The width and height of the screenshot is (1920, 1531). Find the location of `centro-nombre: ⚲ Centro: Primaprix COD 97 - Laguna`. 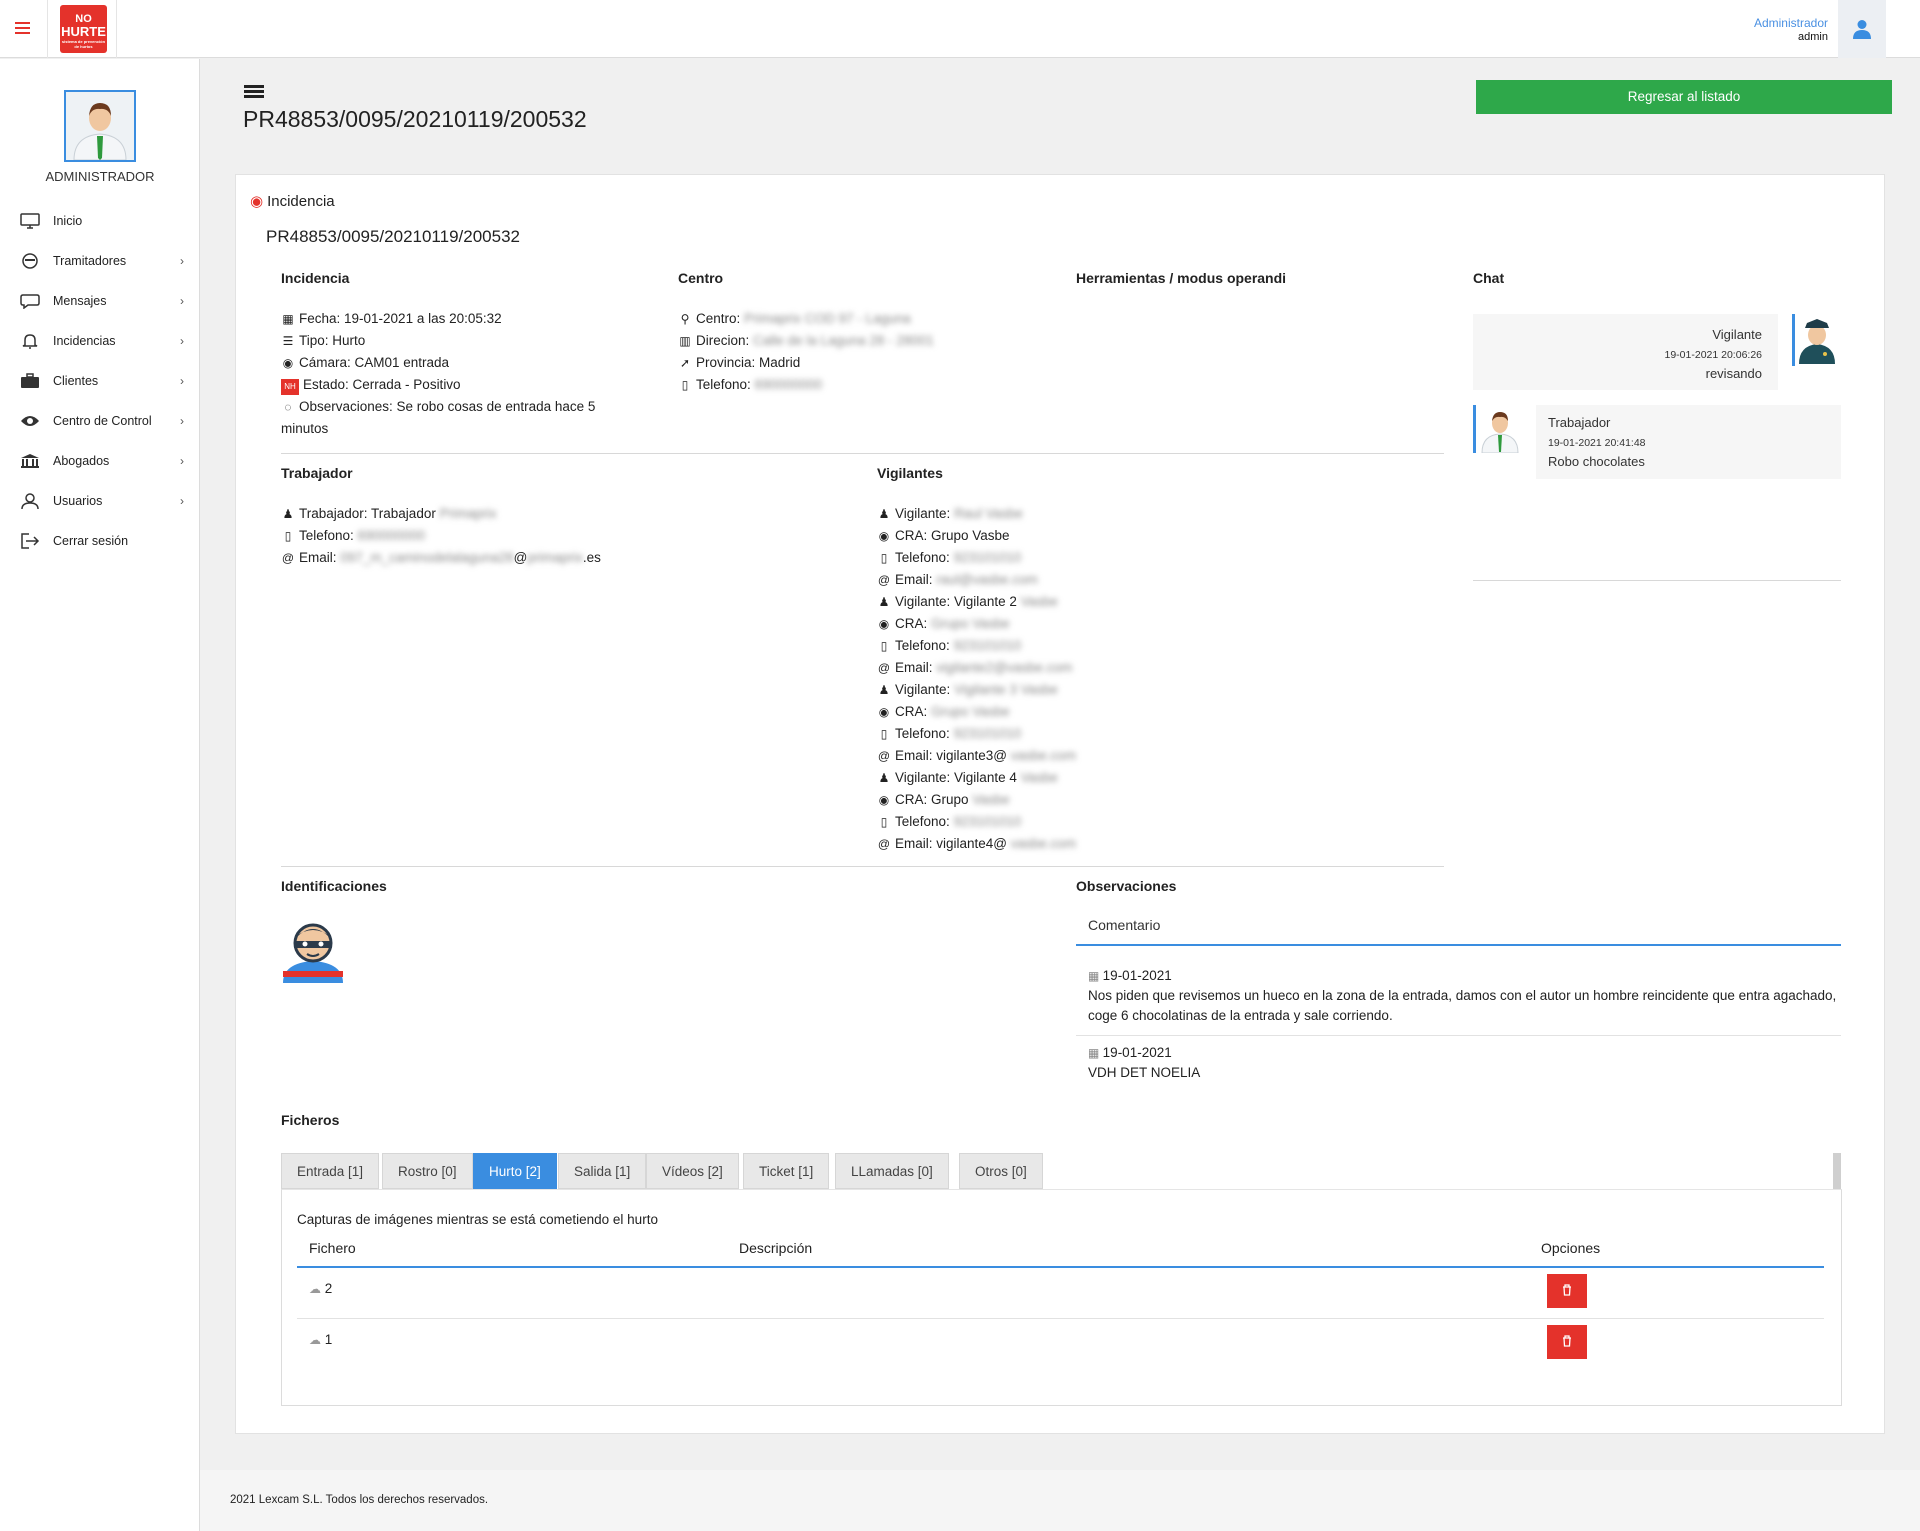

centro-nombre: ⚲ Centro: Primaprix COD 97 - Laguna is located at coordinates (794, 318).